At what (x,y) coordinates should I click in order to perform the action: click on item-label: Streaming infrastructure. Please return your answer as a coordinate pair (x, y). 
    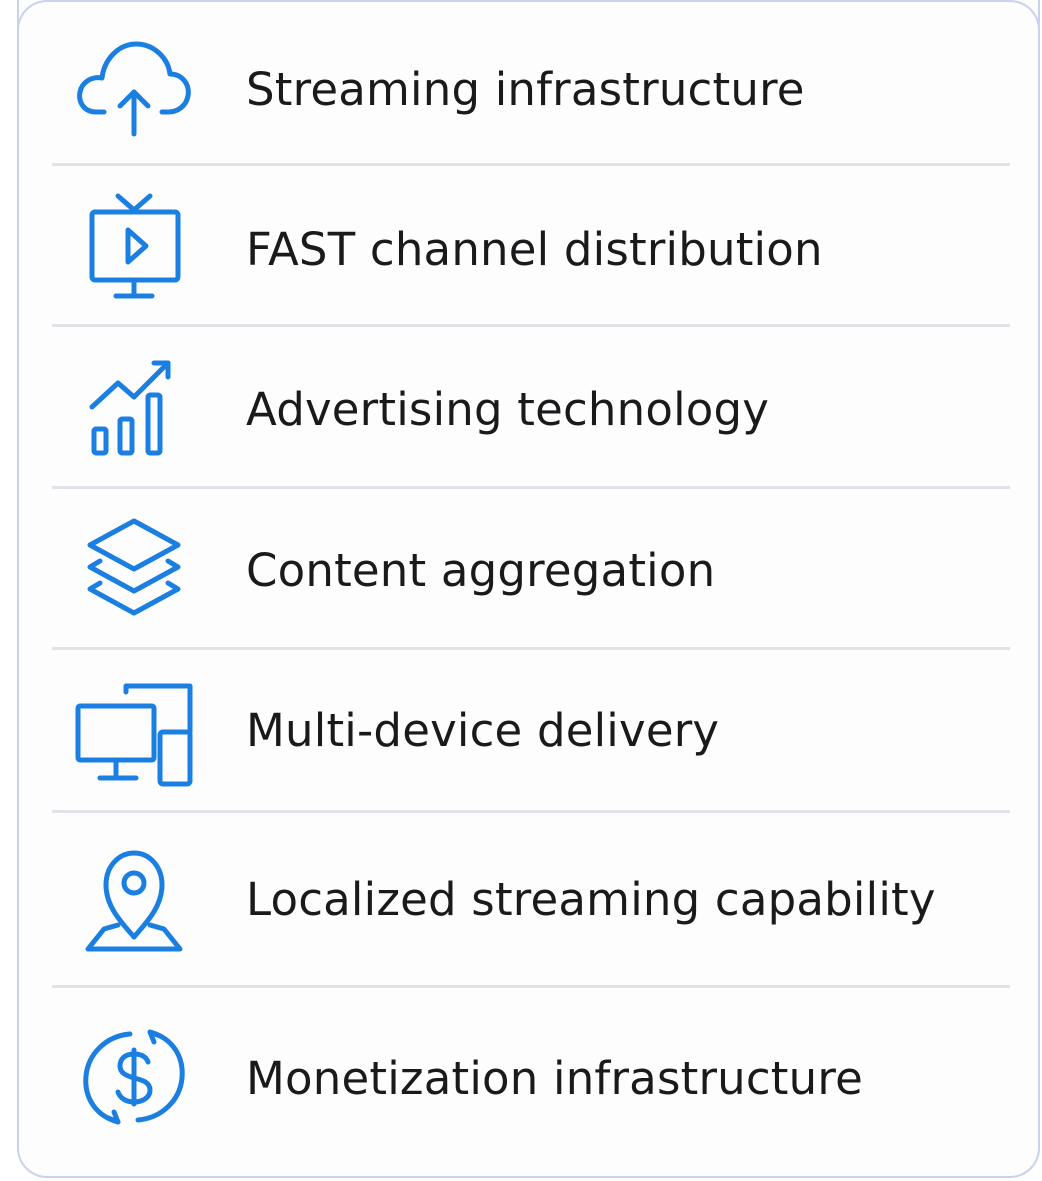
    Looking at the image, I should click on (525, 89).